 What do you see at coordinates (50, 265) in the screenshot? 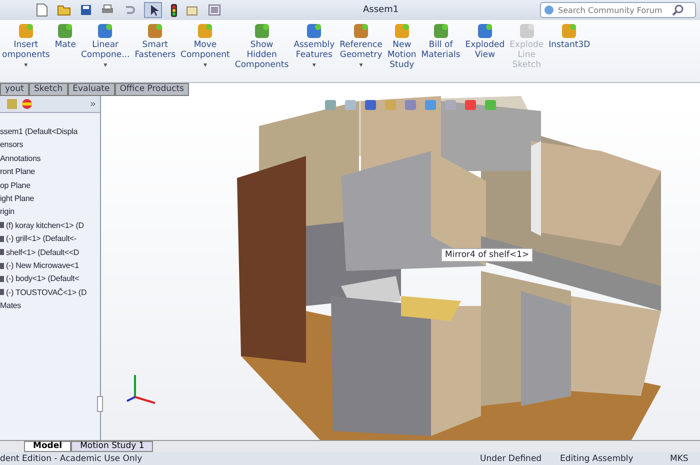
I see `tree-item: (-) New Microwave<1` at bounding box center [50, 265].